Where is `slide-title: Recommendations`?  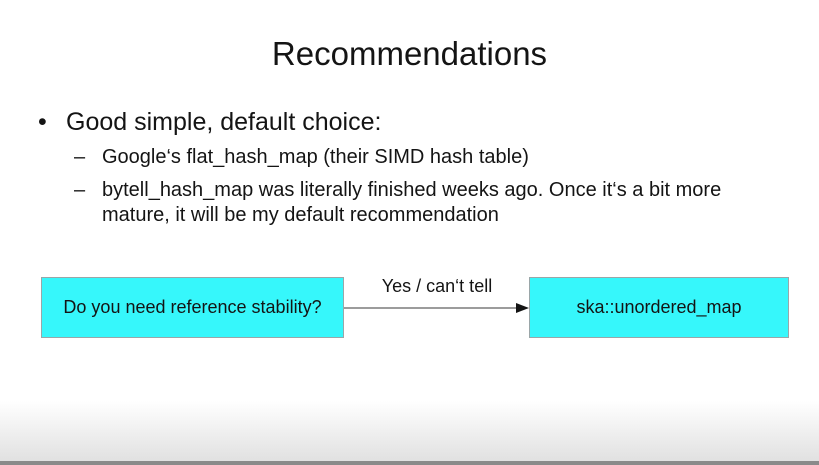 slide-title: Recommendations is located at coordinates (409, 53).